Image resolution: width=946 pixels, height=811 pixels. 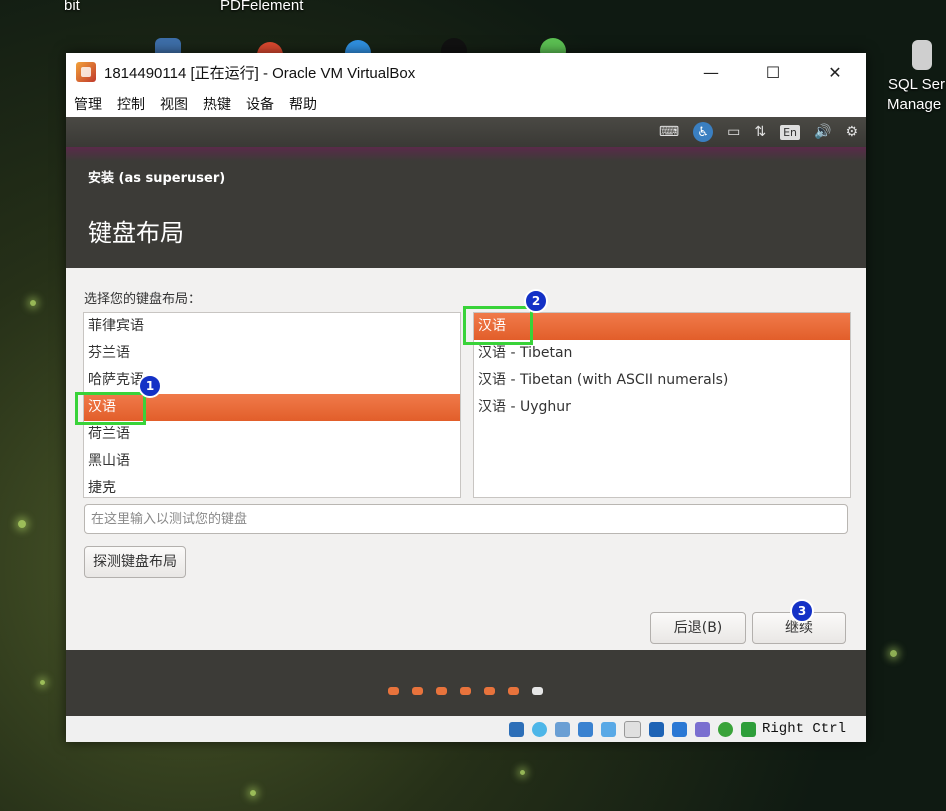 What do you see at coordinates (702, 729) in the screenshot?
I see `virtualization-icon` at bounding box center [702, 729].